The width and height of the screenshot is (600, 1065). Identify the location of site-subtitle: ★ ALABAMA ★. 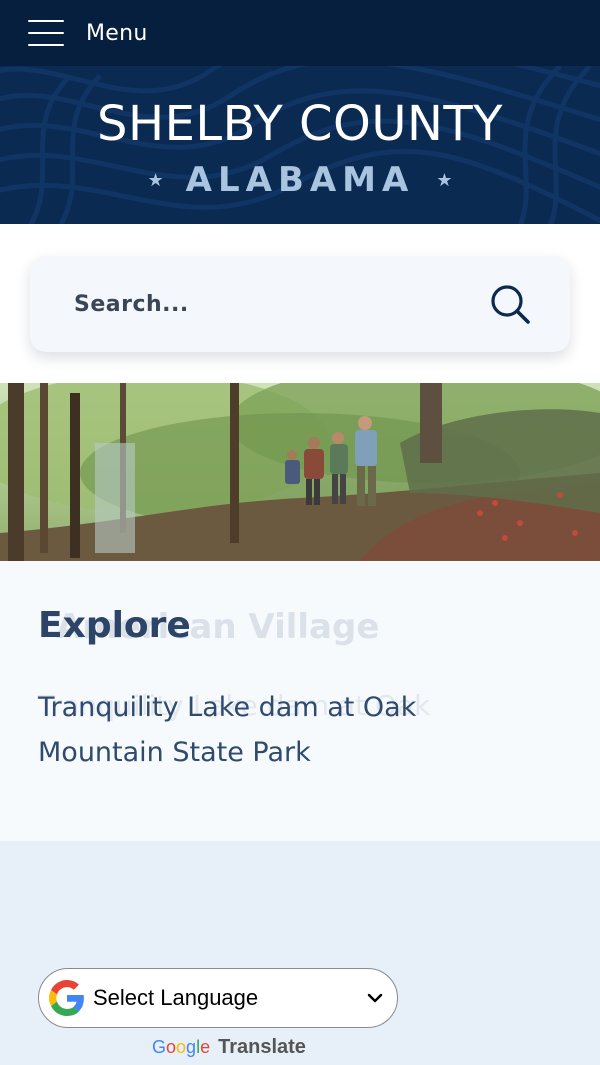
(300, 180).